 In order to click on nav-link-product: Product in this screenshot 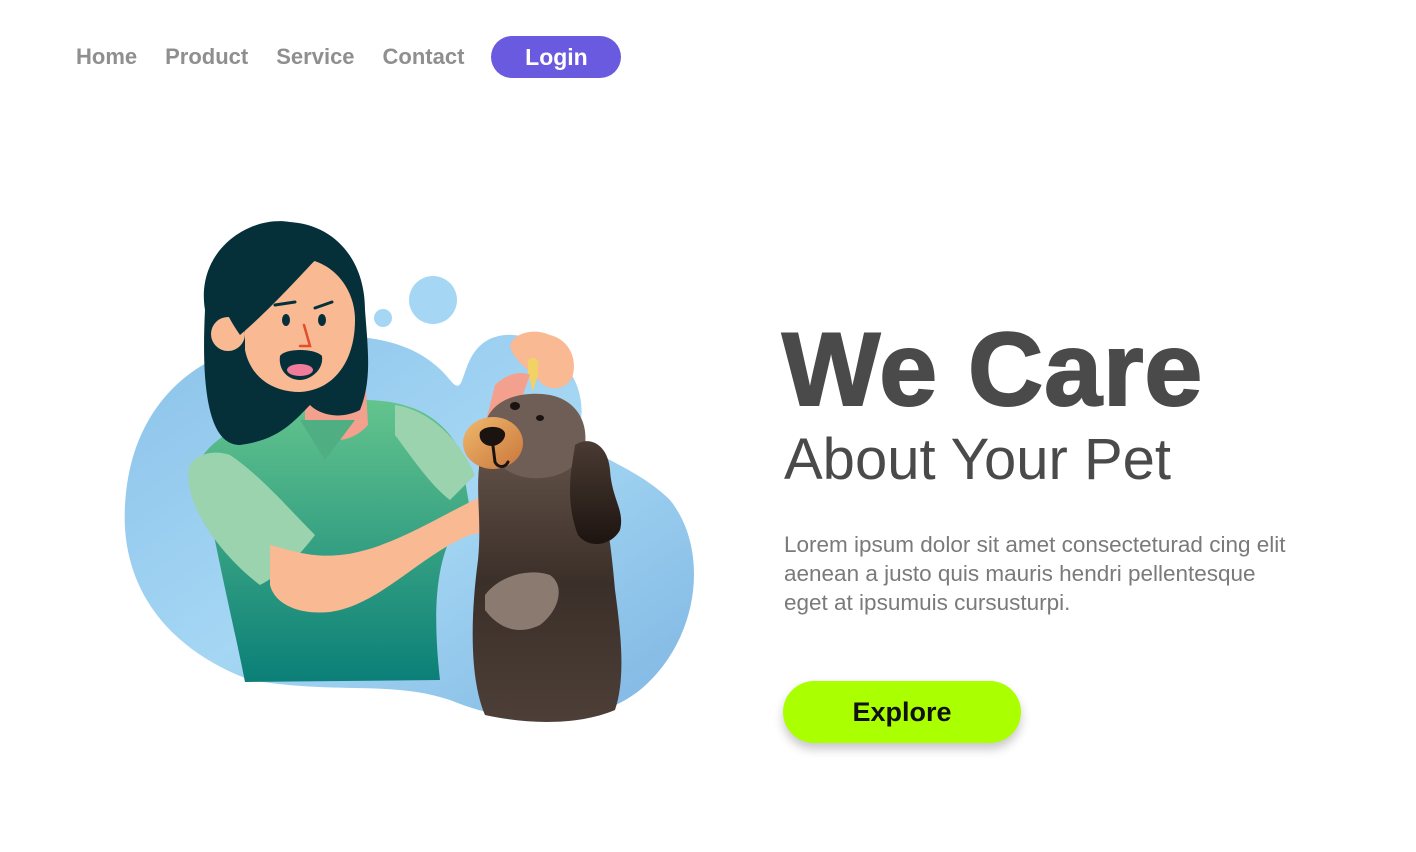, I will do `click(206, 57)`.